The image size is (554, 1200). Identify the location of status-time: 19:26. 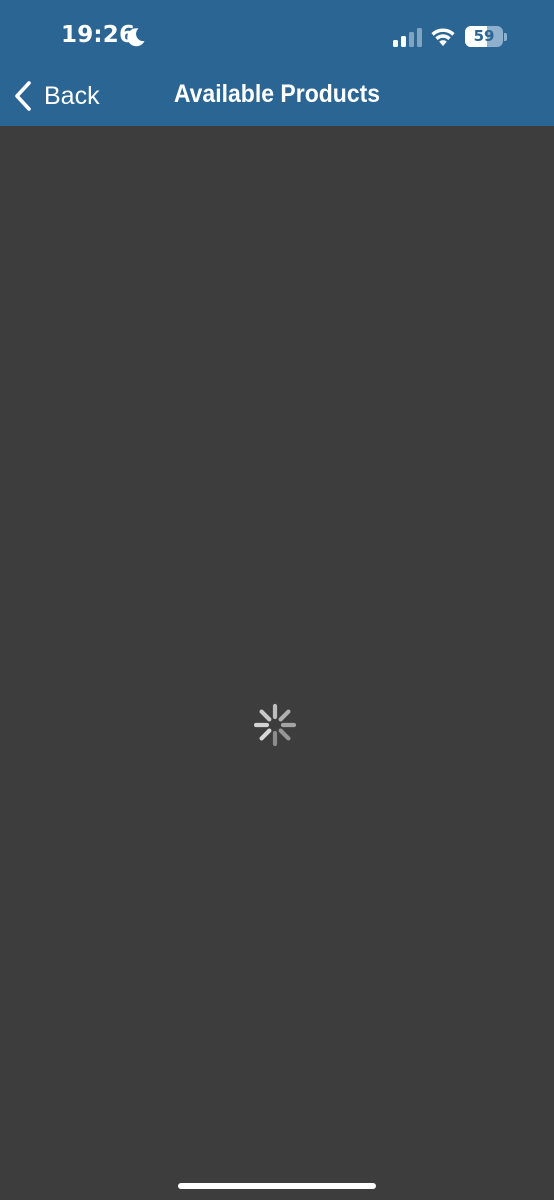
(98, 35).